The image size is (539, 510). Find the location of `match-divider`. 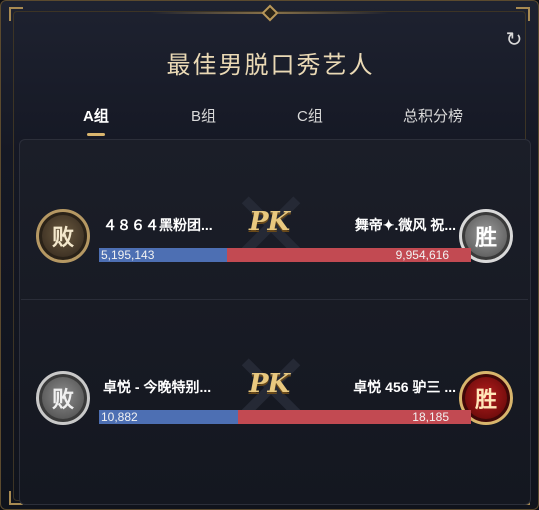

match-divider is located at coordinates (274, 299).